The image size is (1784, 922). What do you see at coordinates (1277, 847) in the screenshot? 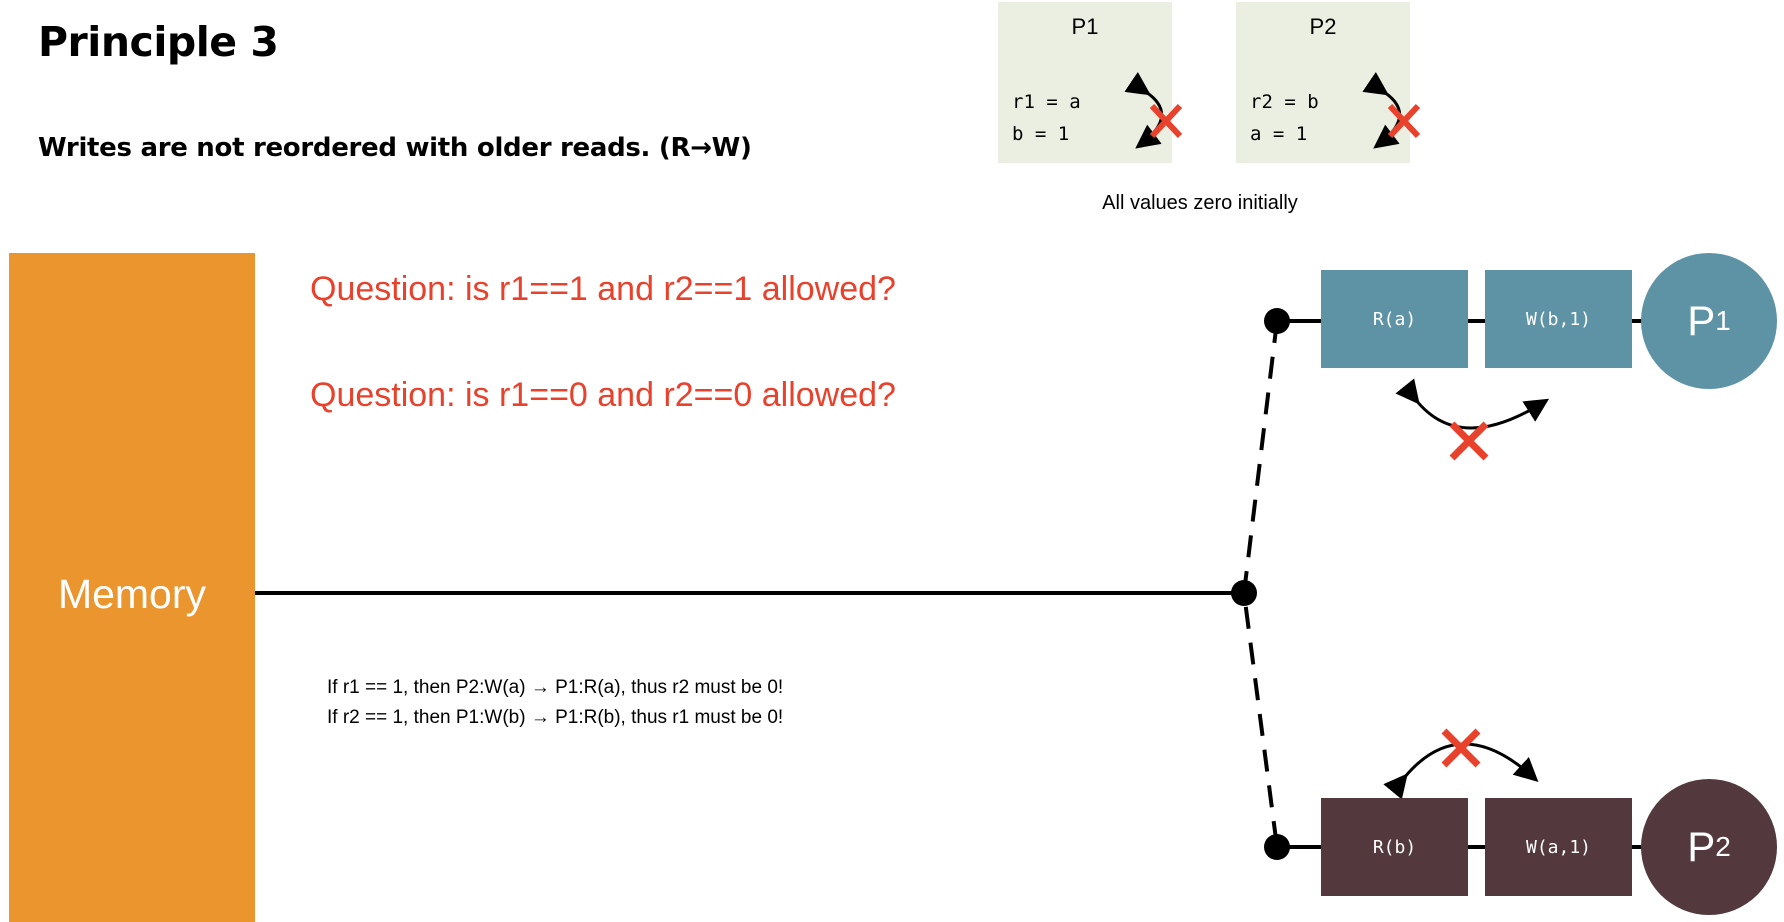
I see `p2-junction-dot` at bounding box center [1277, 847].